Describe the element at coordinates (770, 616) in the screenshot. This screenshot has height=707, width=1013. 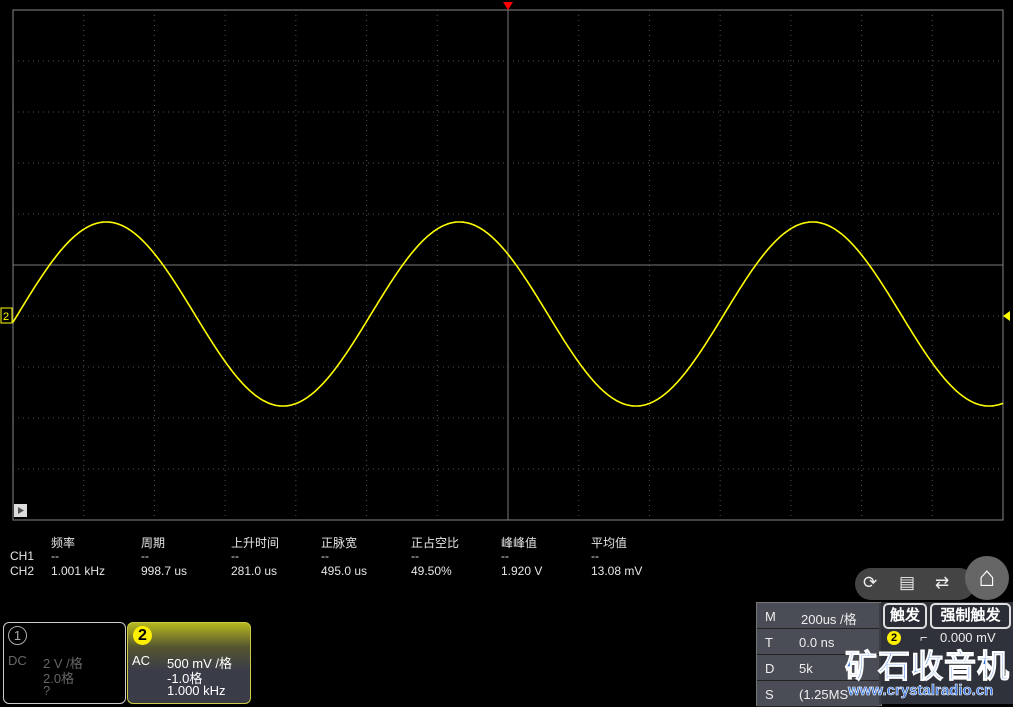
I see `tb-m-label: M` at that location.